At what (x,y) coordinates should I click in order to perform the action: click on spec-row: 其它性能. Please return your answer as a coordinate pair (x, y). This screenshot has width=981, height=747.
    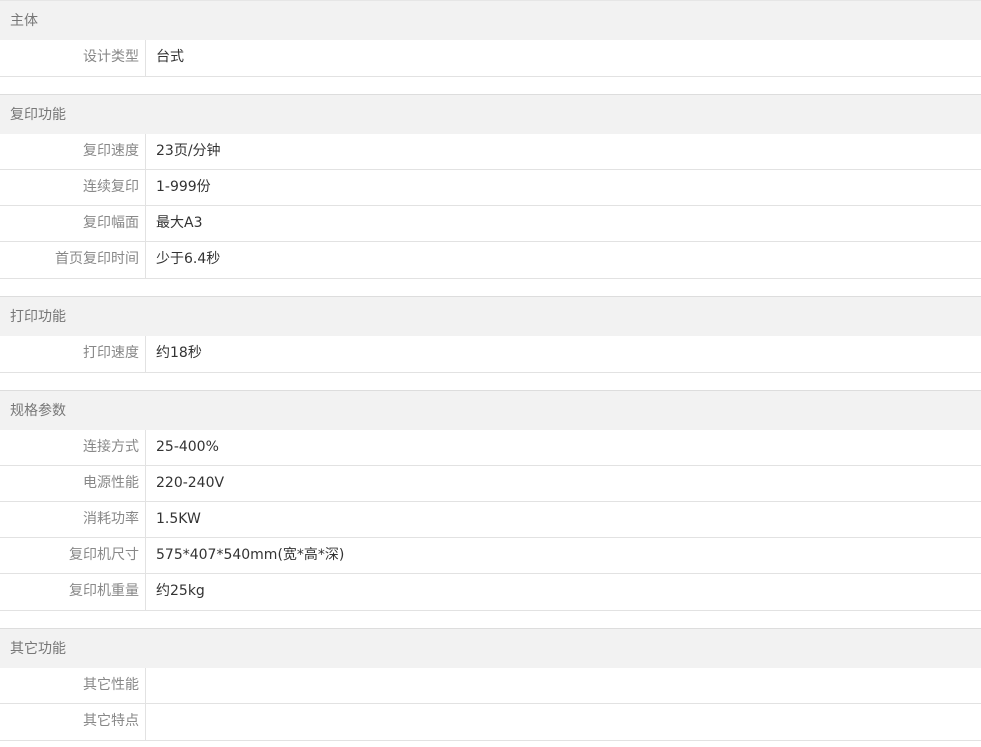
    Looking at the image, I should click on (490, 686).